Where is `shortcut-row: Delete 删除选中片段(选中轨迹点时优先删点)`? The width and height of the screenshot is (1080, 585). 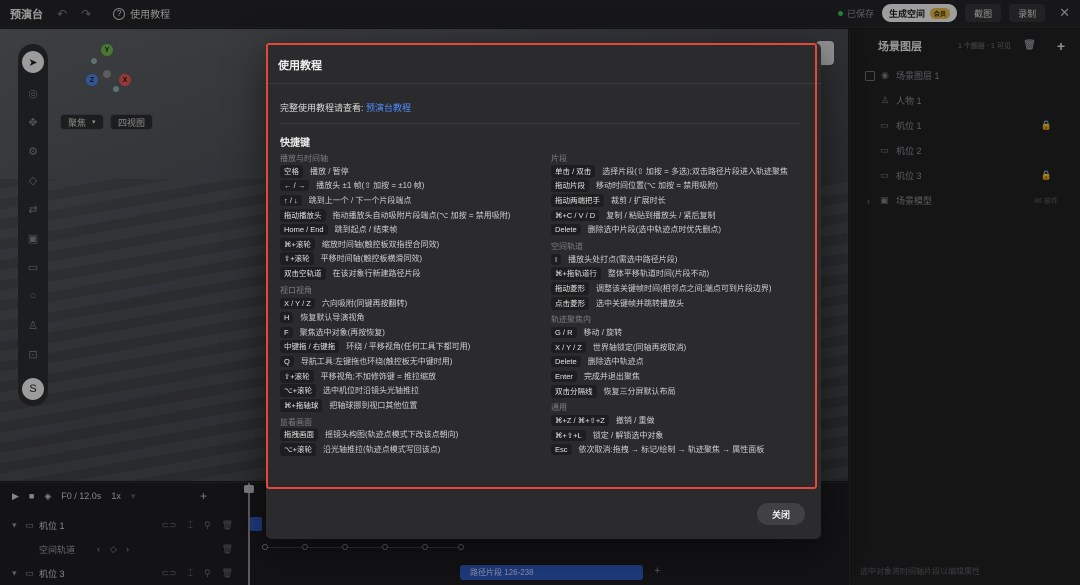
shortcut-row: Delete 删除选中片段(选中轨迹点时优先删点) is located at coordinates (683, 229).